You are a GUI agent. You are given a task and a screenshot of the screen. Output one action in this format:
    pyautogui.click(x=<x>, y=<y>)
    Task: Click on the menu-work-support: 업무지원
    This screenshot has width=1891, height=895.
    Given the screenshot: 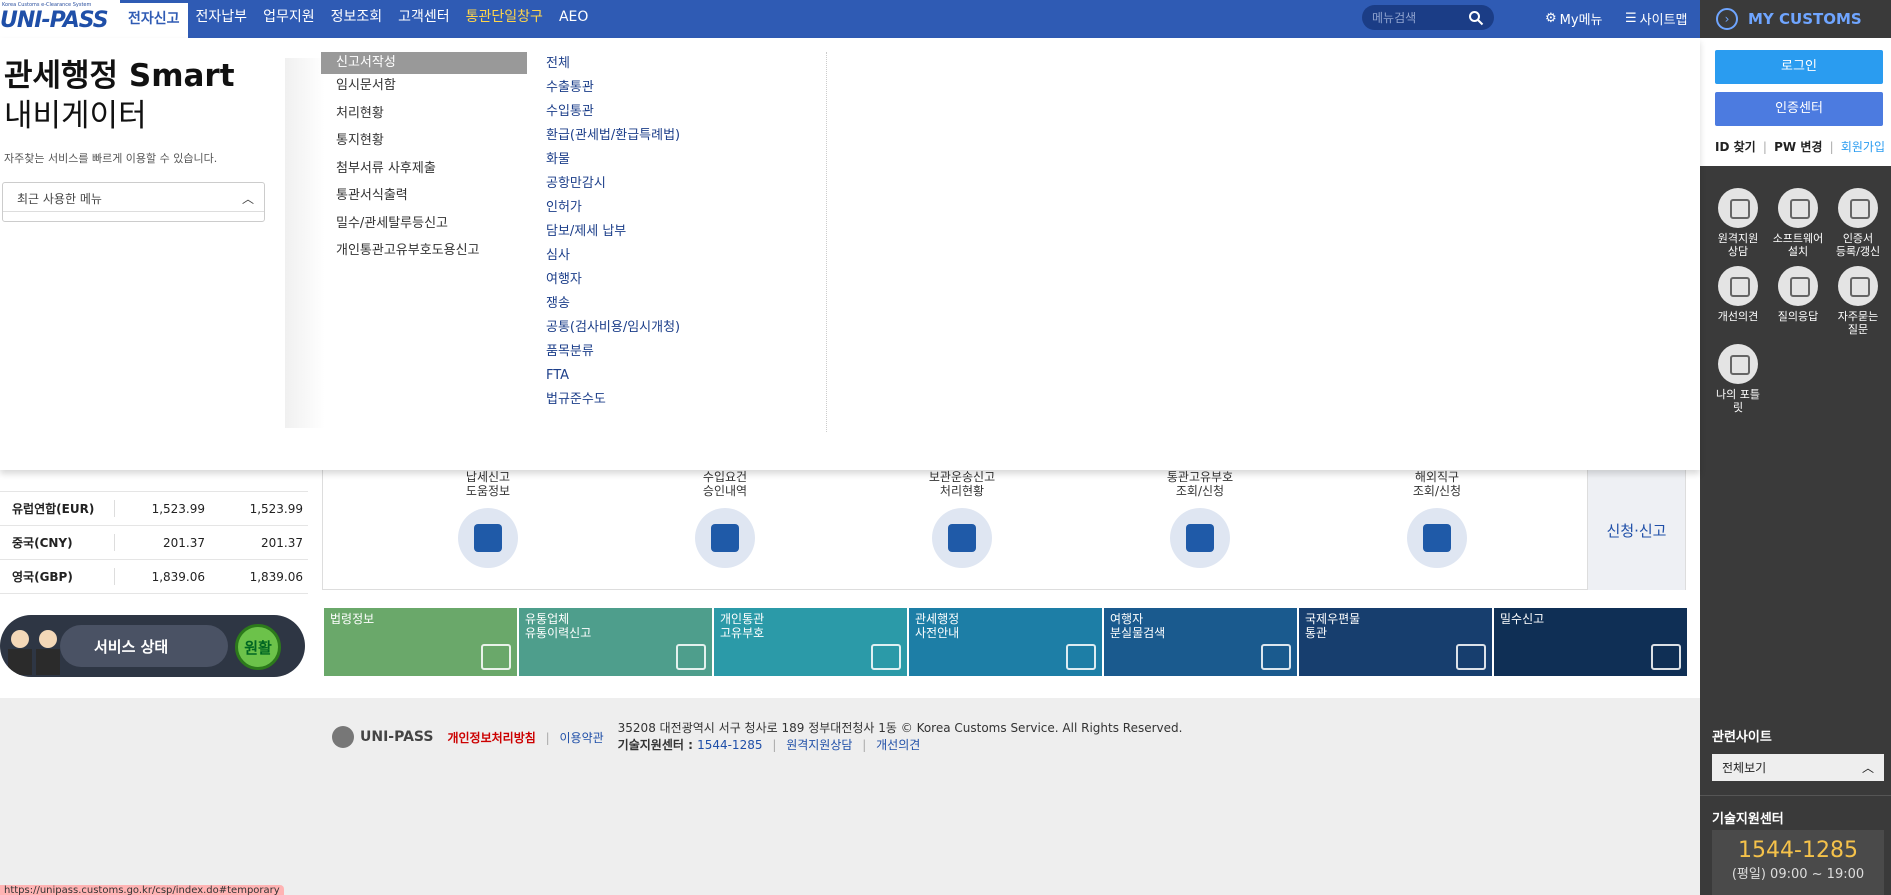 What is the action you would take?
    pyautogui.click(x=289, y=19)
    